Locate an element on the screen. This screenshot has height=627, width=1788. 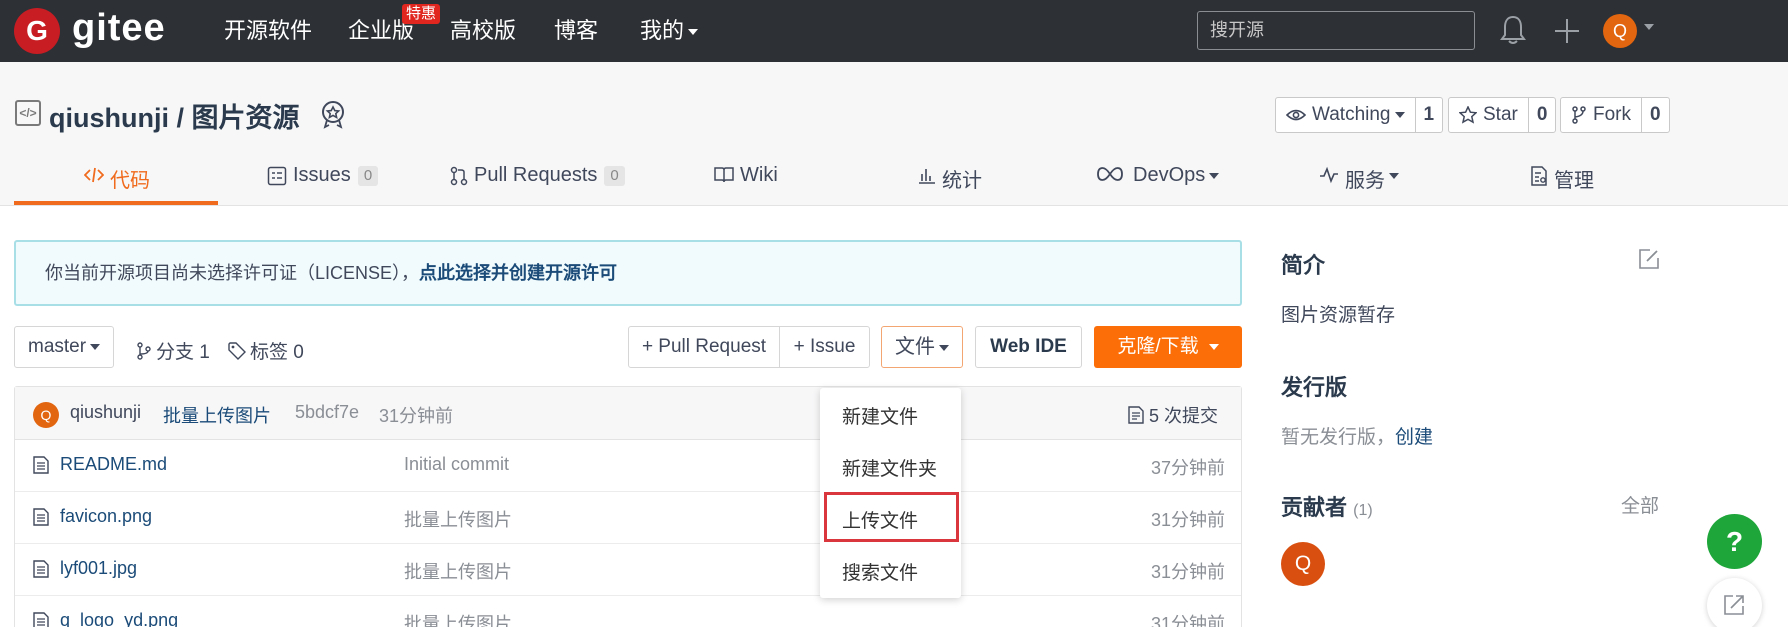
tags-link: 标签 0 is located at coordinates (266, 350).